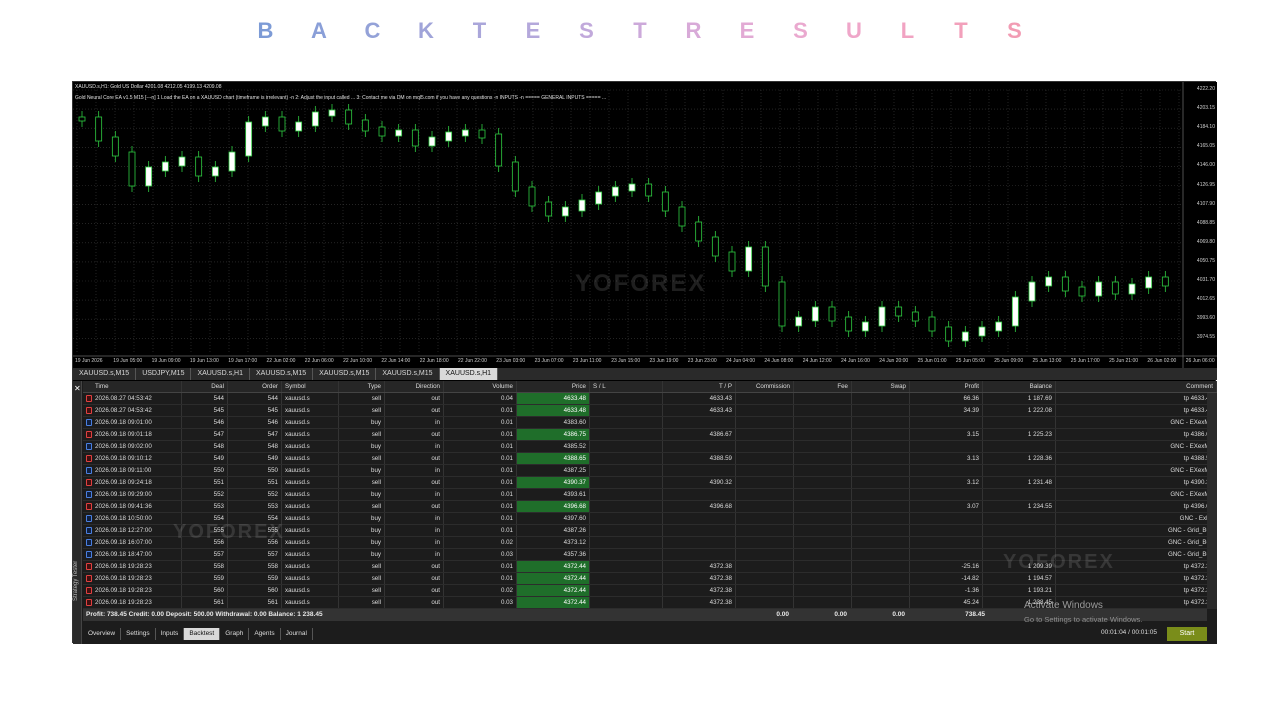  What do you see at coordinates (823, 386) in the screenshot?
I see `column-header: Fee` at bounding box center [823, 386].